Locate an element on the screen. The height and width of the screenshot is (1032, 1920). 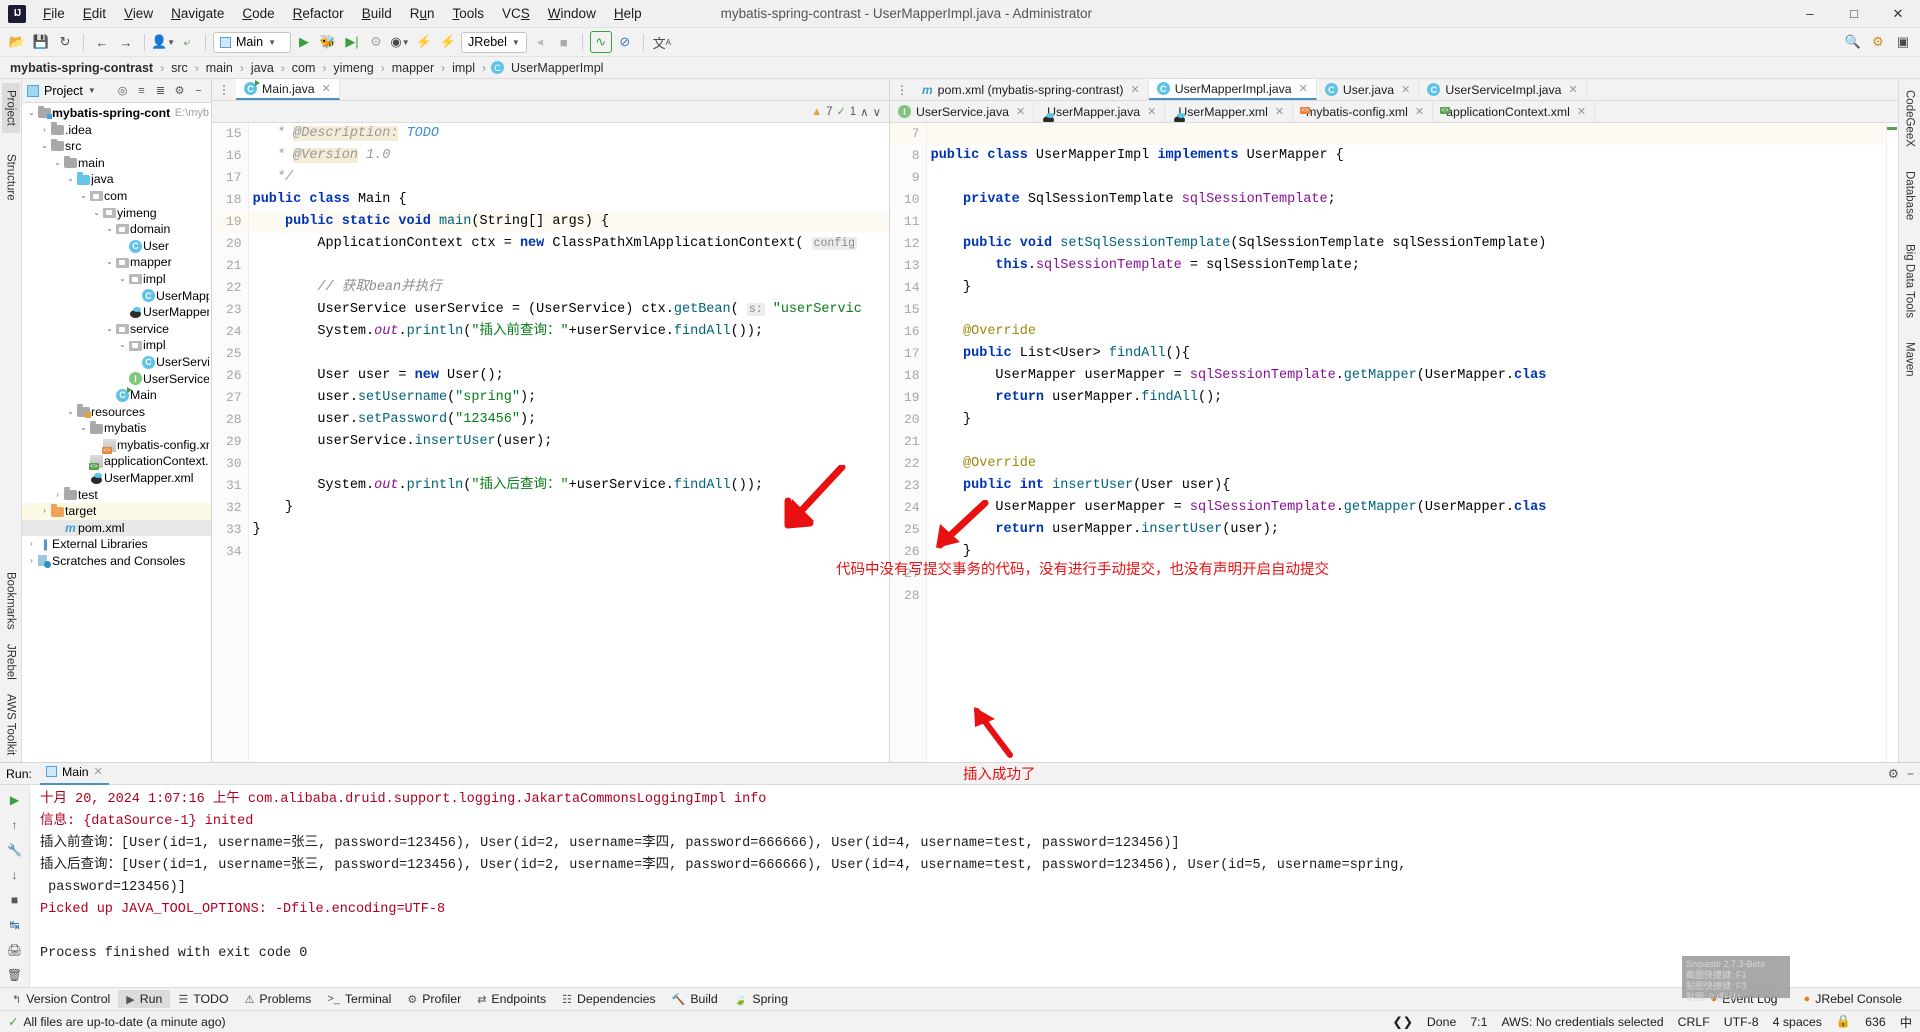
tree-node-usermapper: UserMapper is located at coordinates (116, 312).